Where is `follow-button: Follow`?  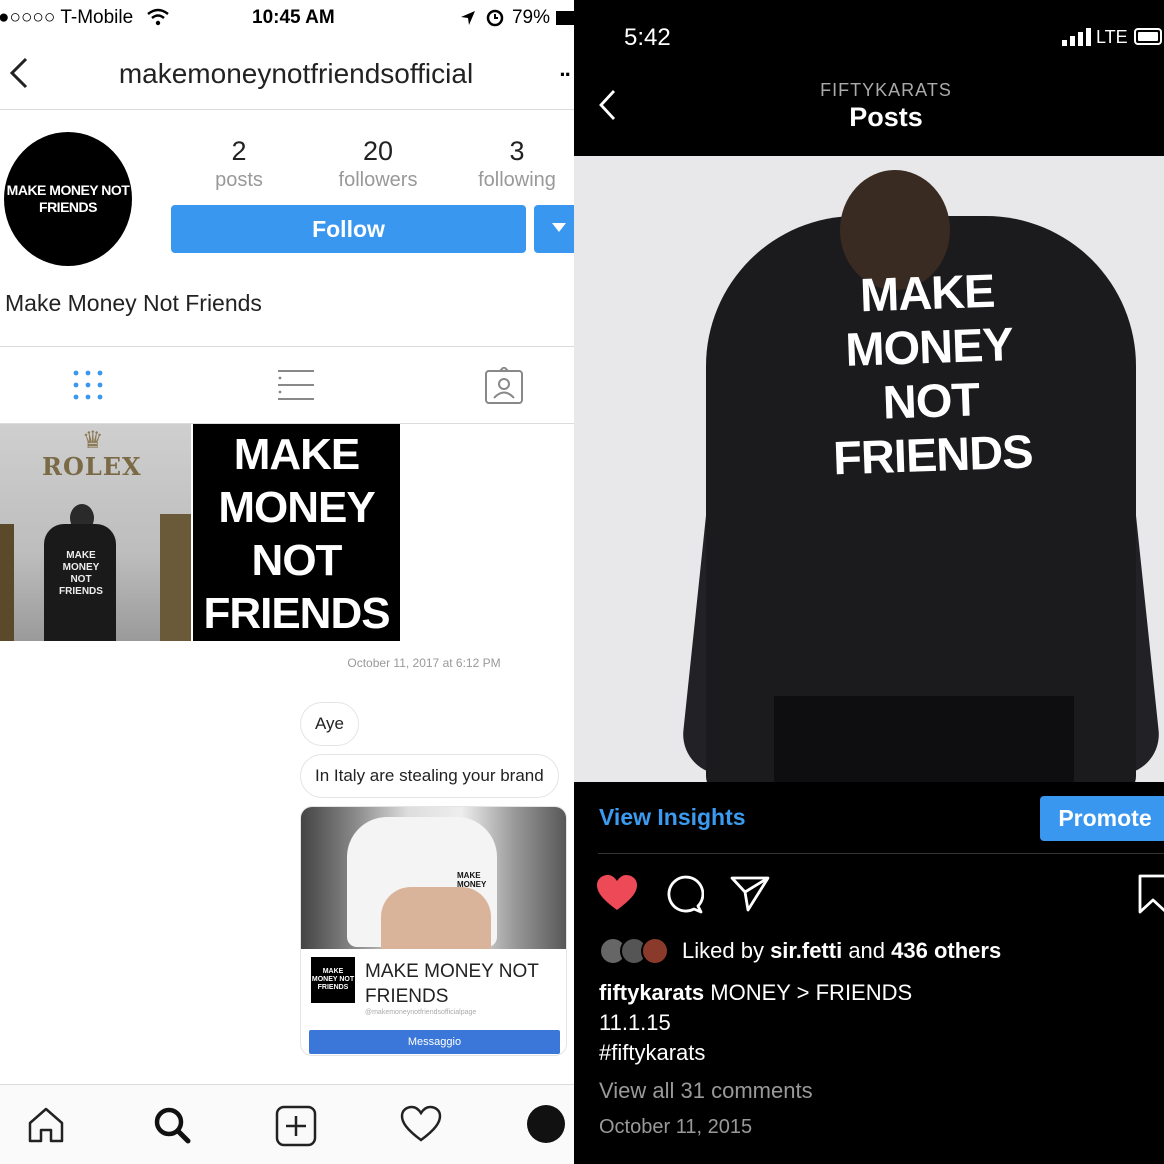 follow-button: Follow is located at coordinates (348, 229).